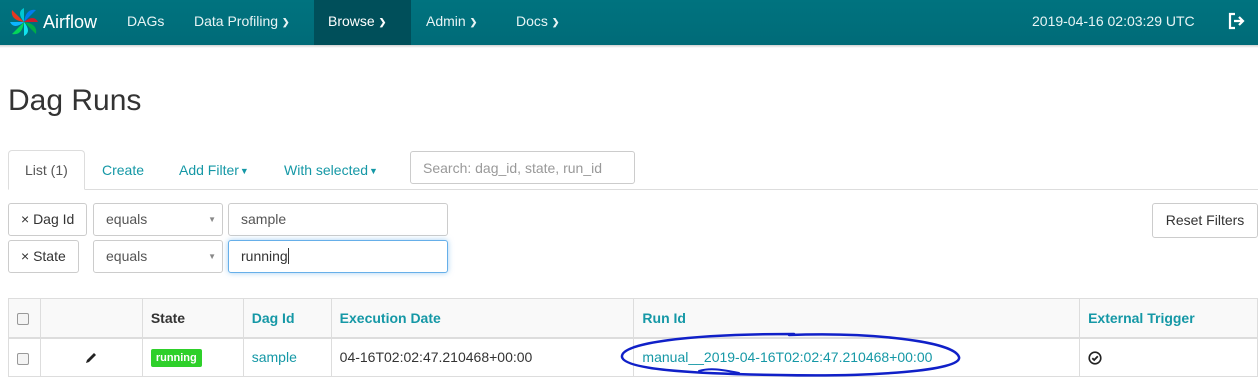 Image resolution: width=1258 pixels, height=379 pixels. What do you see at coordinates (274, 357) in the screenshot?
I see `dag-id-link: sample` at bounding box center [274, 357].